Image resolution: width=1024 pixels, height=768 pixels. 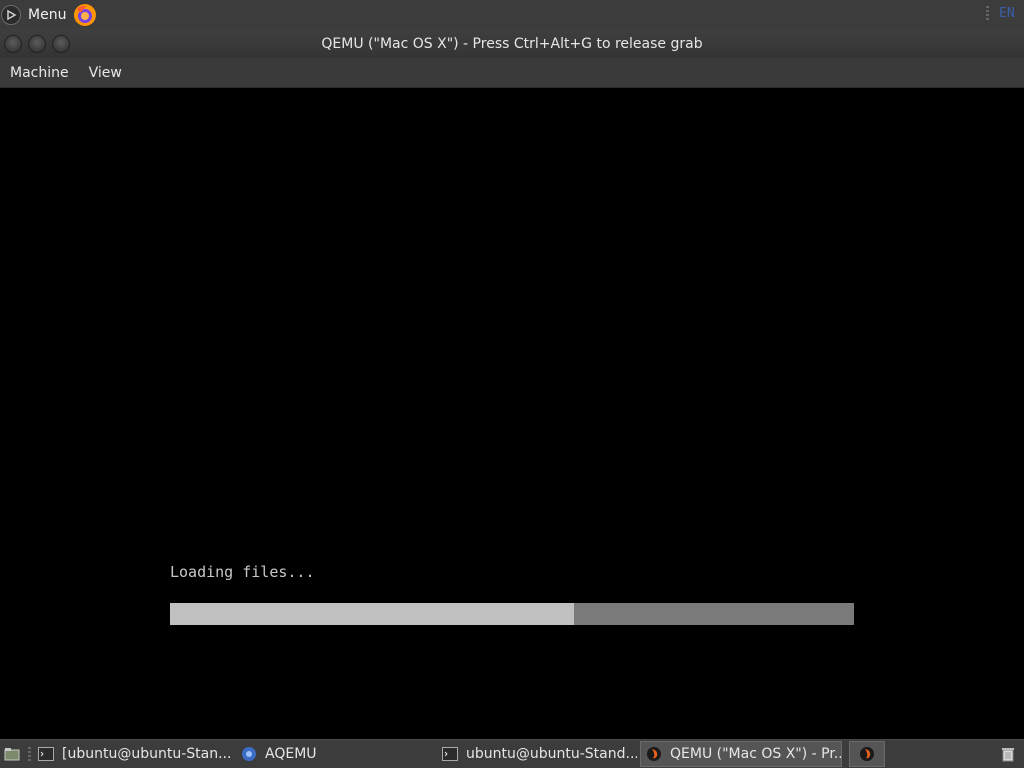 I want to click on menubar: Machine View, so click(x=512, y=73).